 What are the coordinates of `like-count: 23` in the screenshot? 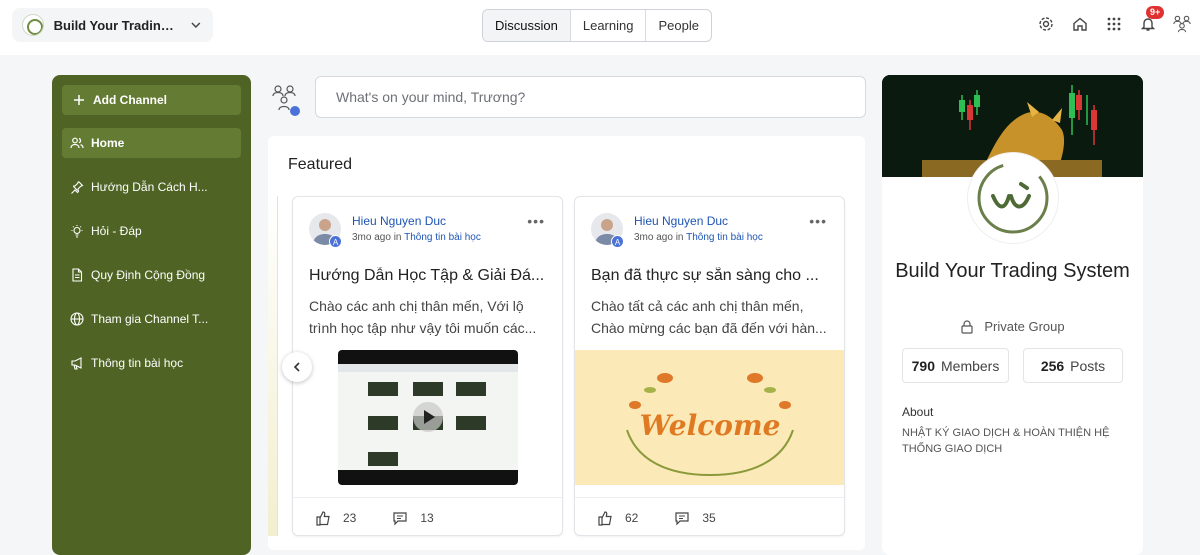 It's located at (350, 517).